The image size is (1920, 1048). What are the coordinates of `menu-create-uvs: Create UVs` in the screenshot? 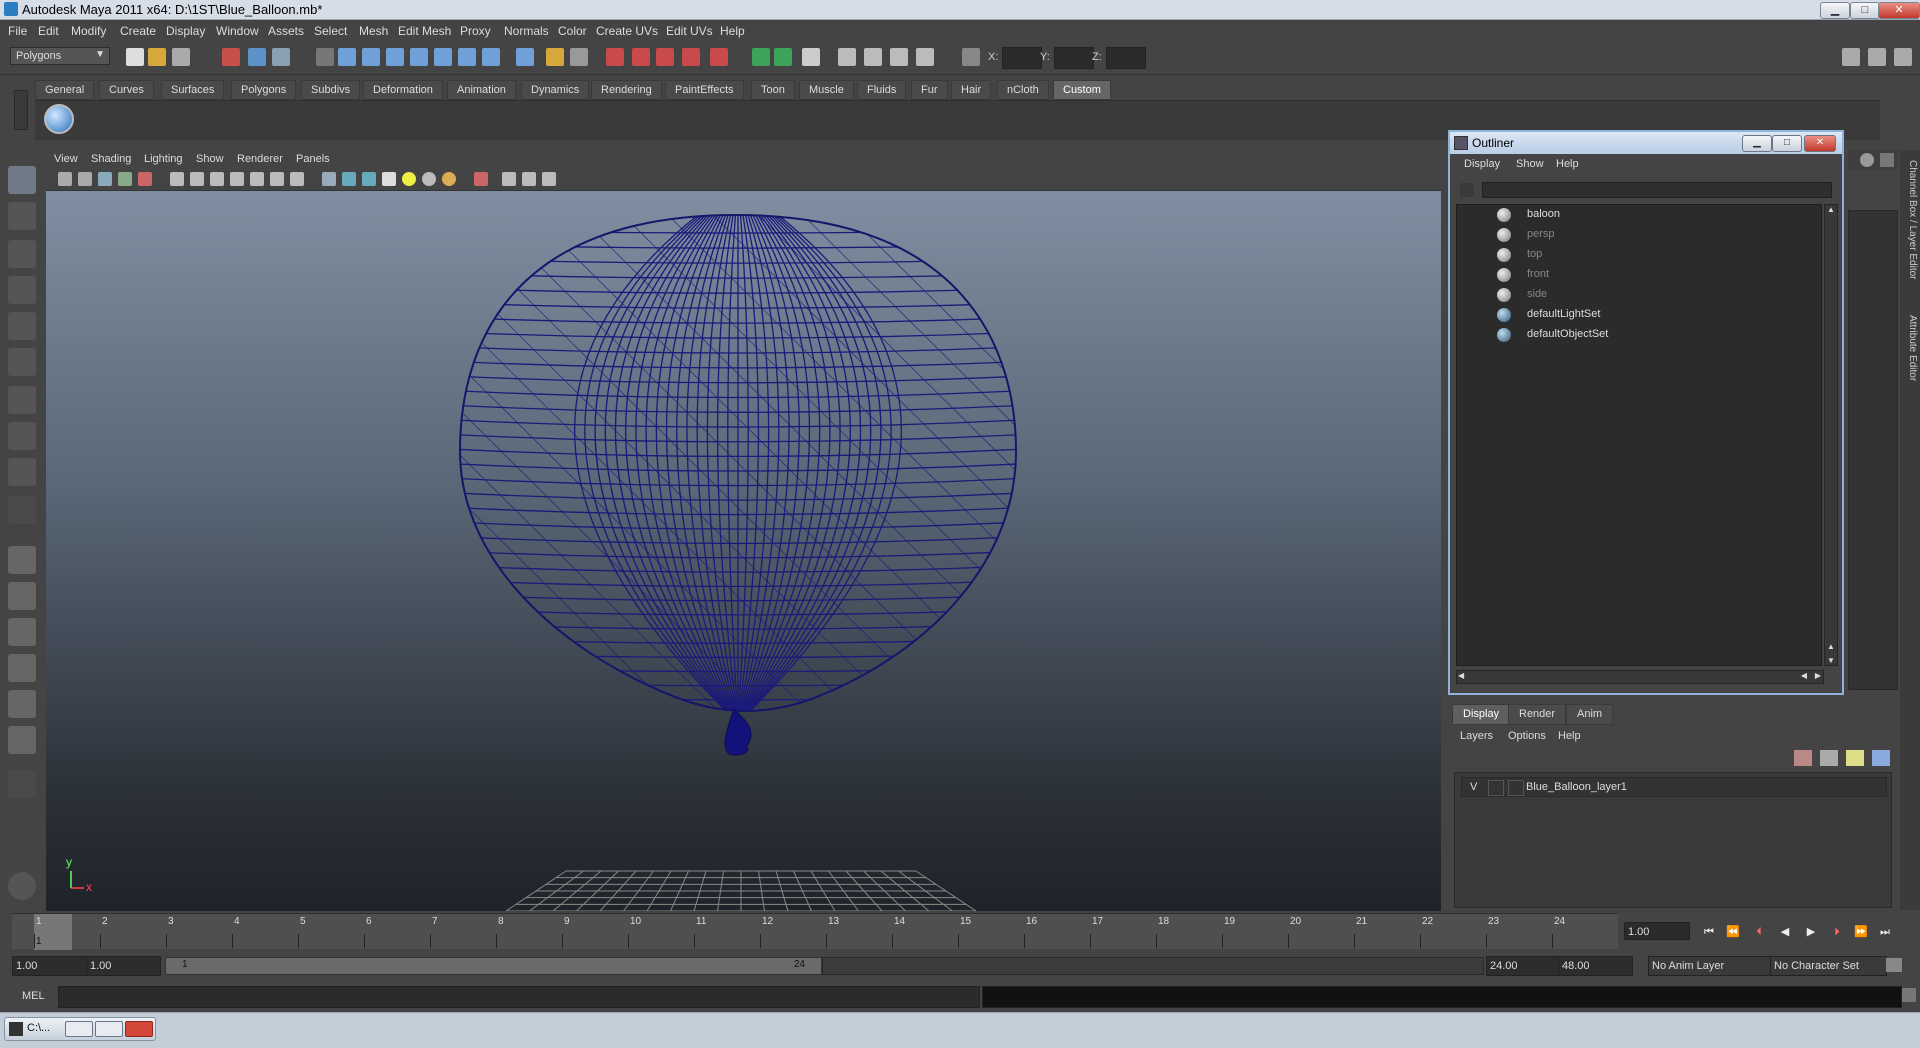 It's located at (627, 31).